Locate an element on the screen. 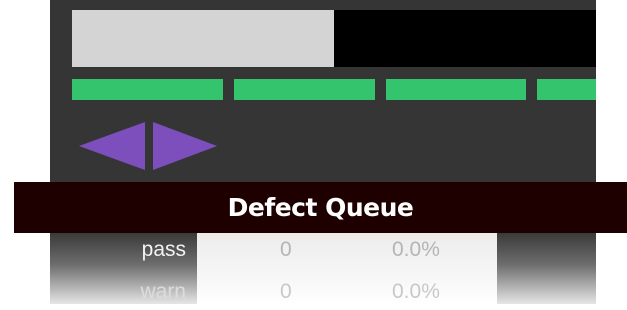  prev-button is located at coordinates (112, 146).